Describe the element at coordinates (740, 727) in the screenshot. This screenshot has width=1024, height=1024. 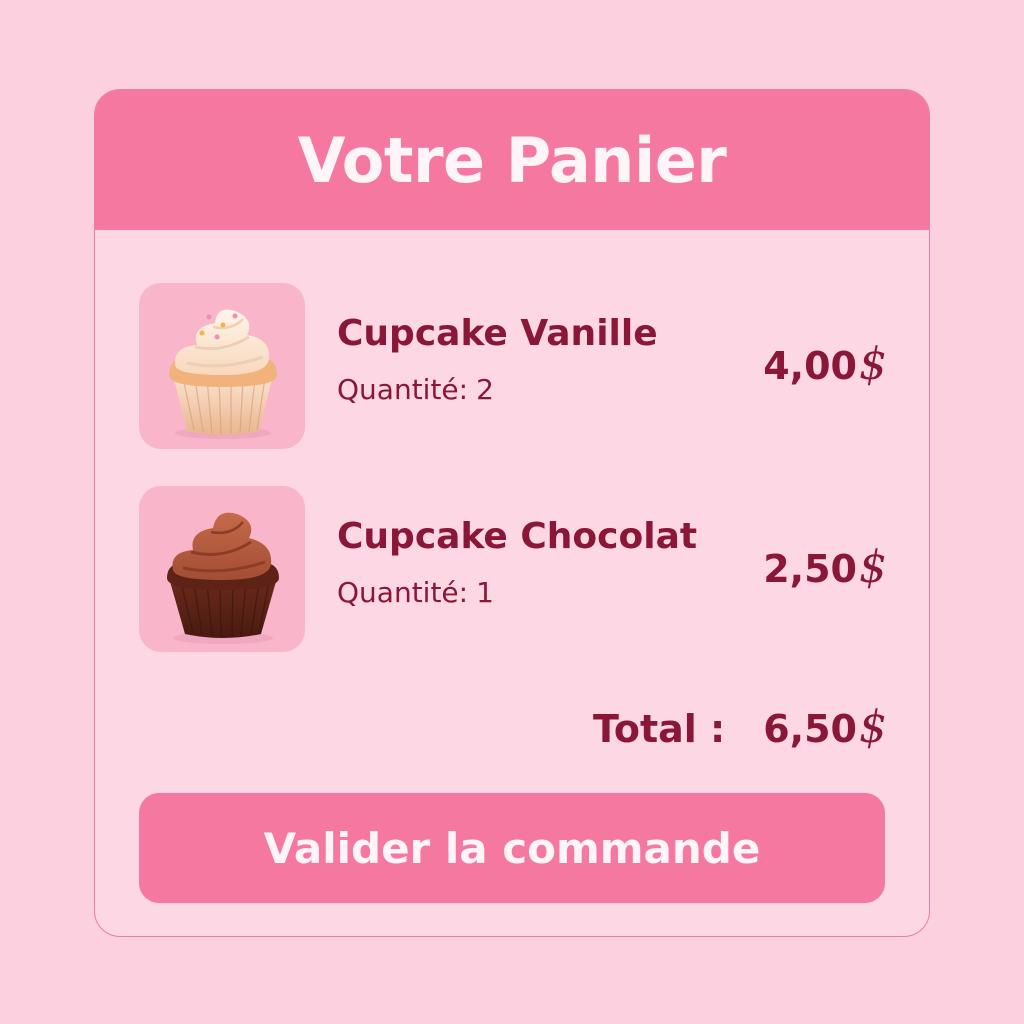
I see `cart-total: Total : 6,50 $` at that location.